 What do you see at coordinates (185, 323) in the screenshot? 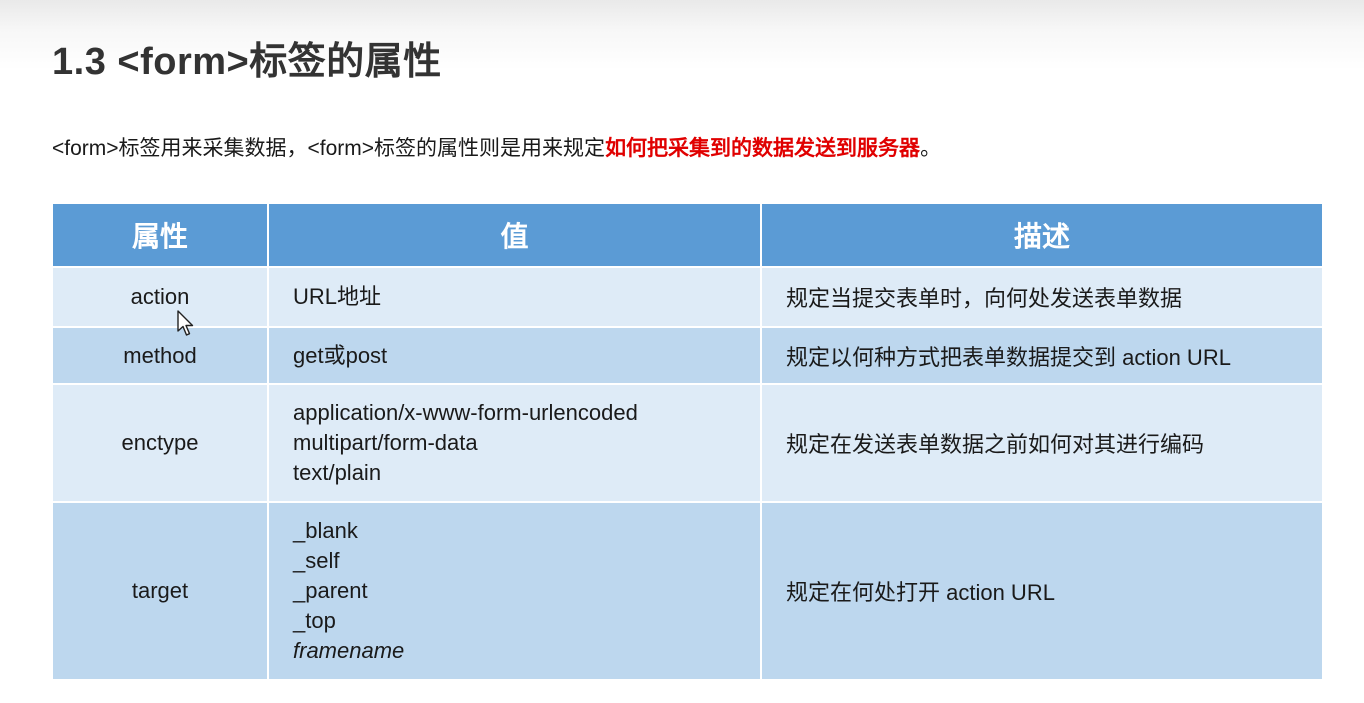
I see `mouse-pointer-icon` at bounding box center [185, 323].